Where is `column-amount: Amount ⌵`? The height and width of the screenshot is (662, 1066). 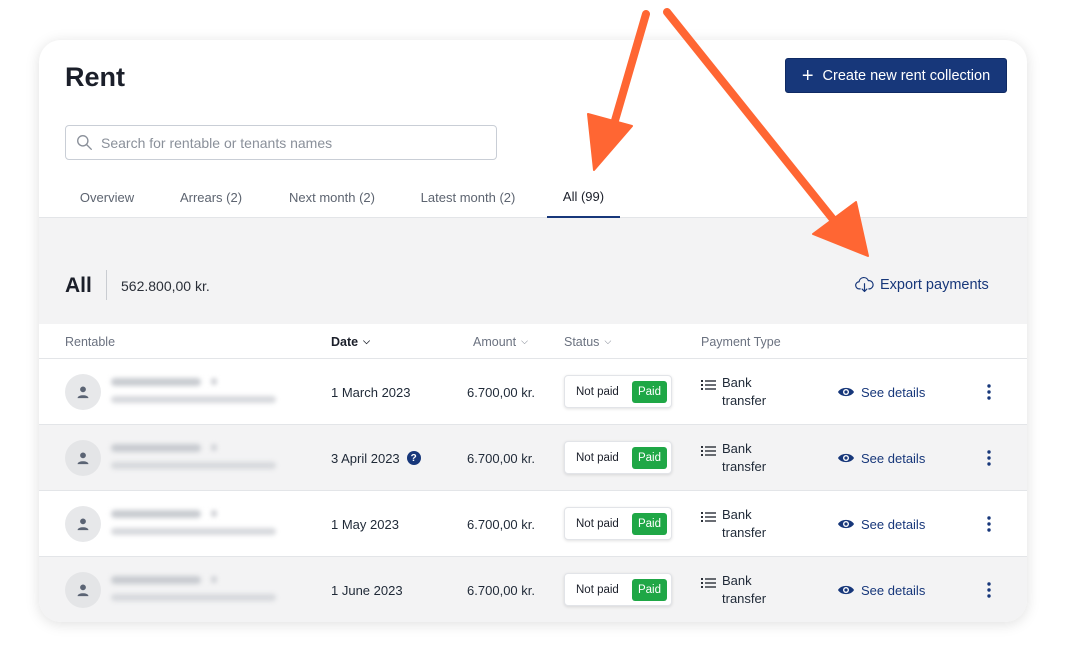
column-amount: Amount ⌵ is located at coordinates (500, 341).